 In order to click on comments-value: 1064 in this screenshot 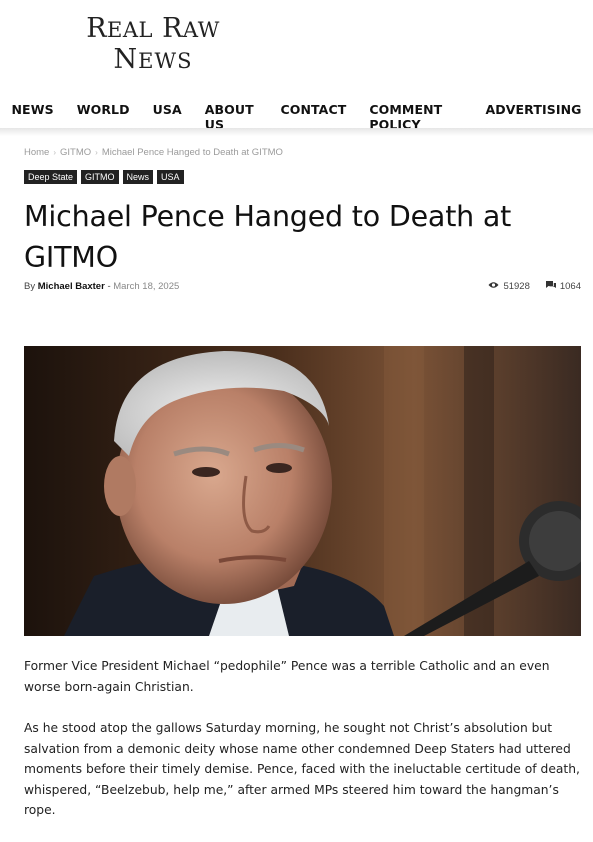, I will do `click(570, 286)`.